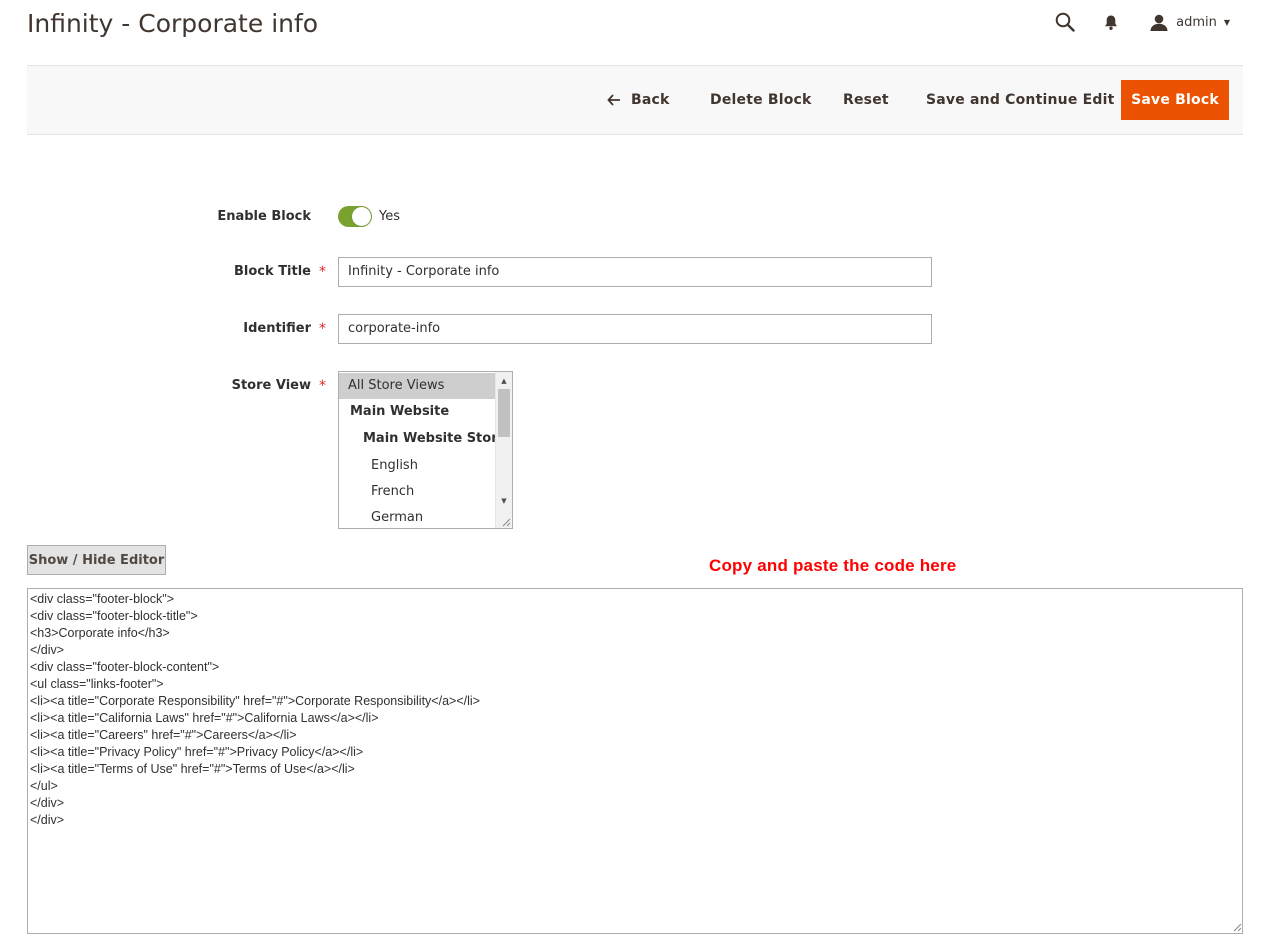 The width and height of the screenshot is (1266, 951). Describe the element at coordinates (504, 501) in the screenshot. I see `scroll-down-icon: ▼` at that location.